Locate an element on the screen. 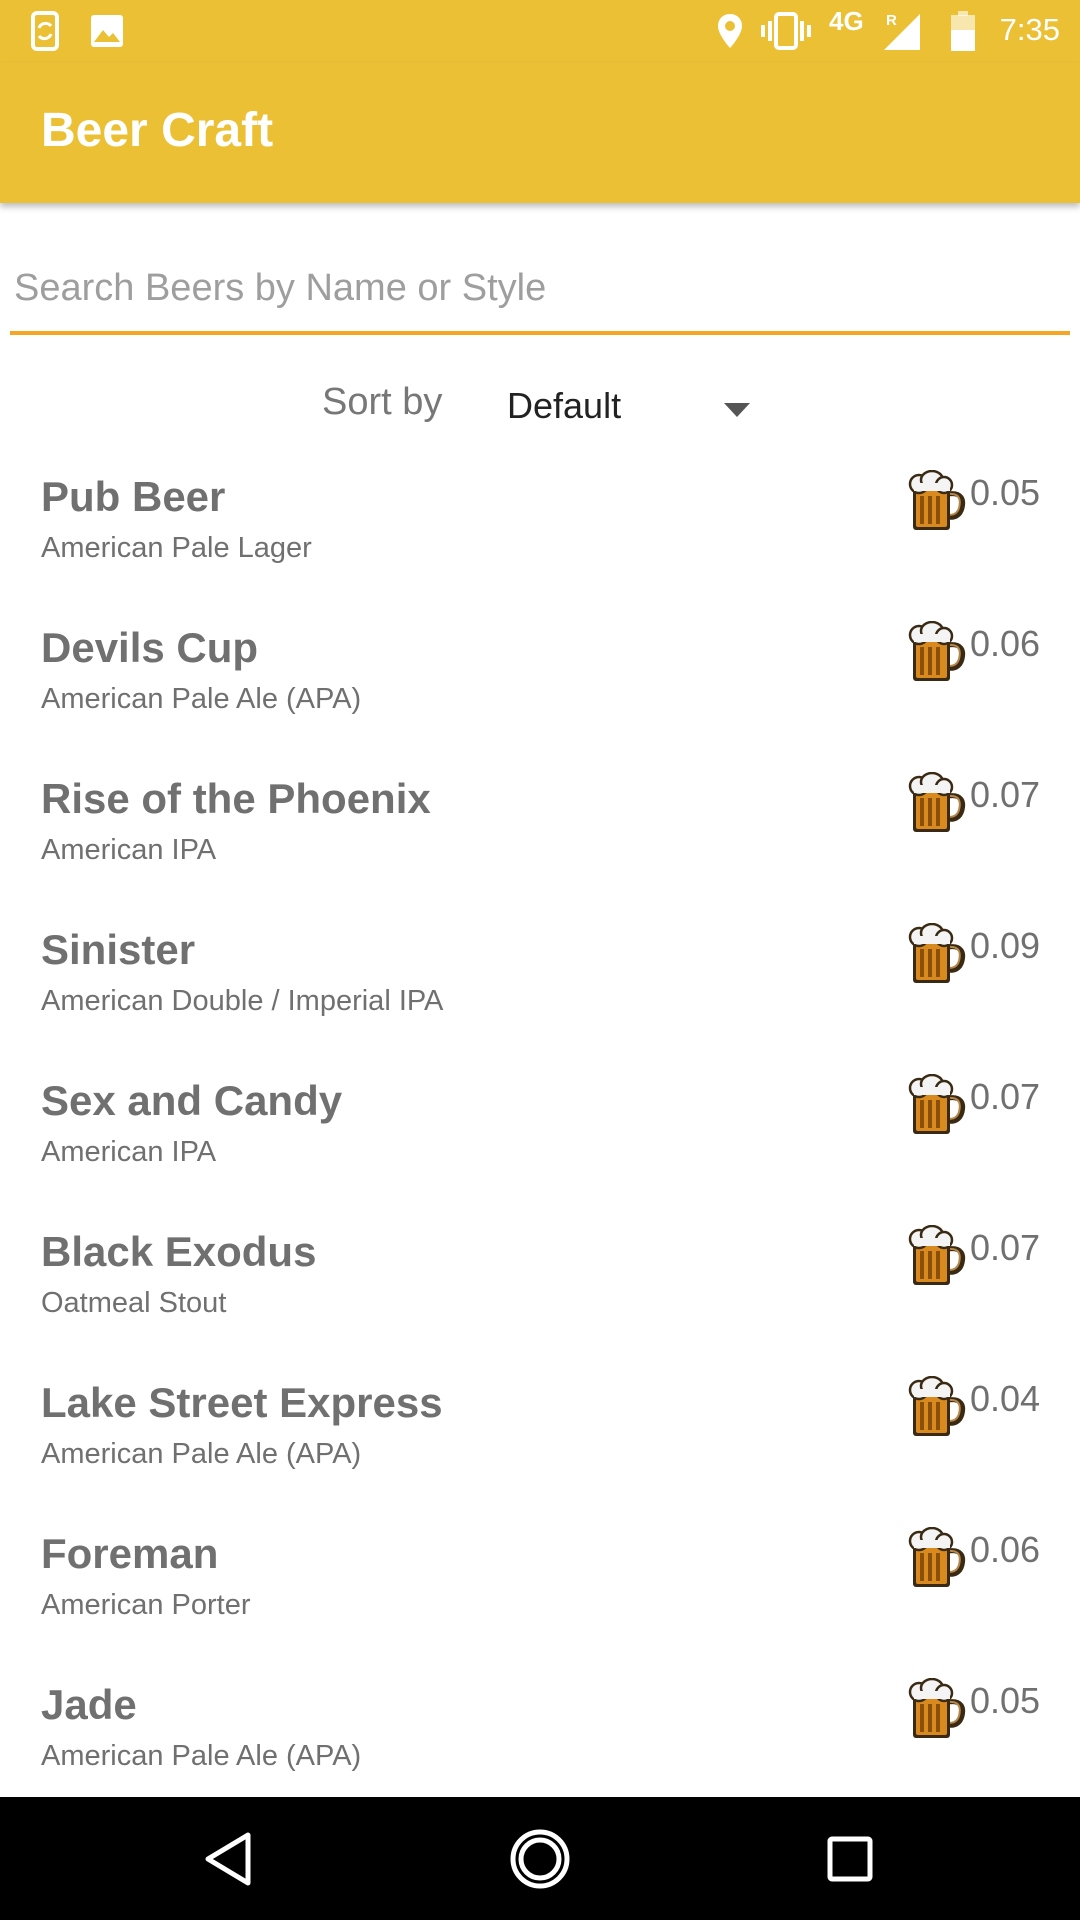  beer-name: Devils Cup is located at coordinates (150, 647).